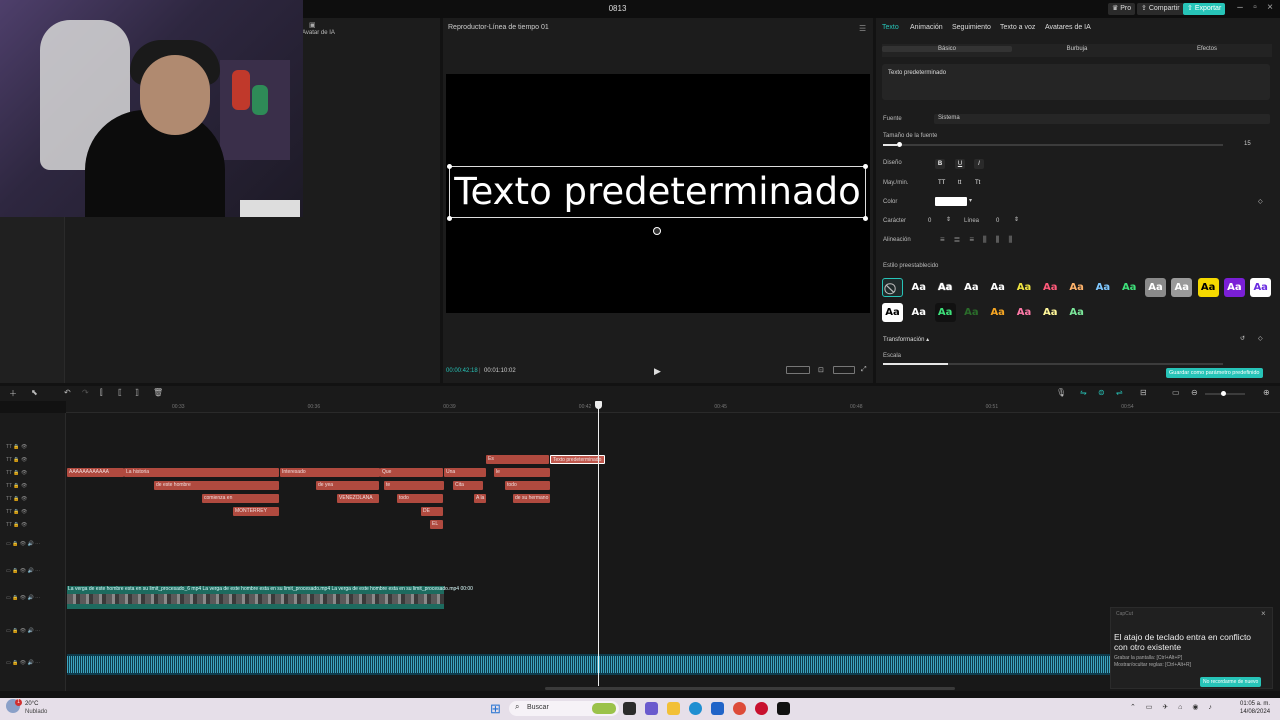 The width and height of the screenshot is (1280, 720). Describe the element at coordinates (318, 33) in the screenshot. I see `ai-avatar-label: Avatar de IA` at that location.